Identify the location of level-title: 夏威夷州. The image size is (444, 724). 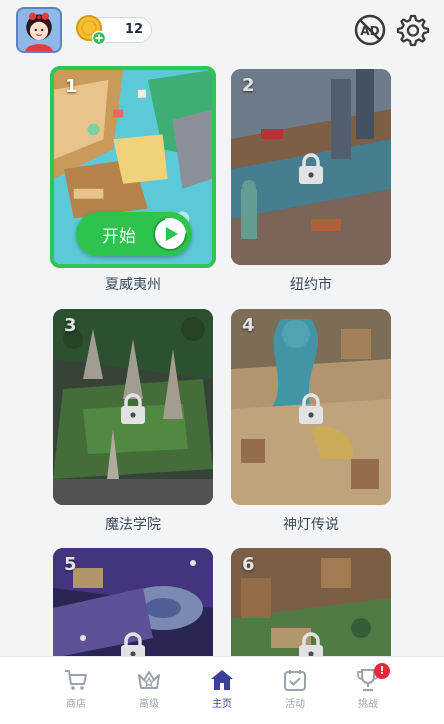
(133, 285).